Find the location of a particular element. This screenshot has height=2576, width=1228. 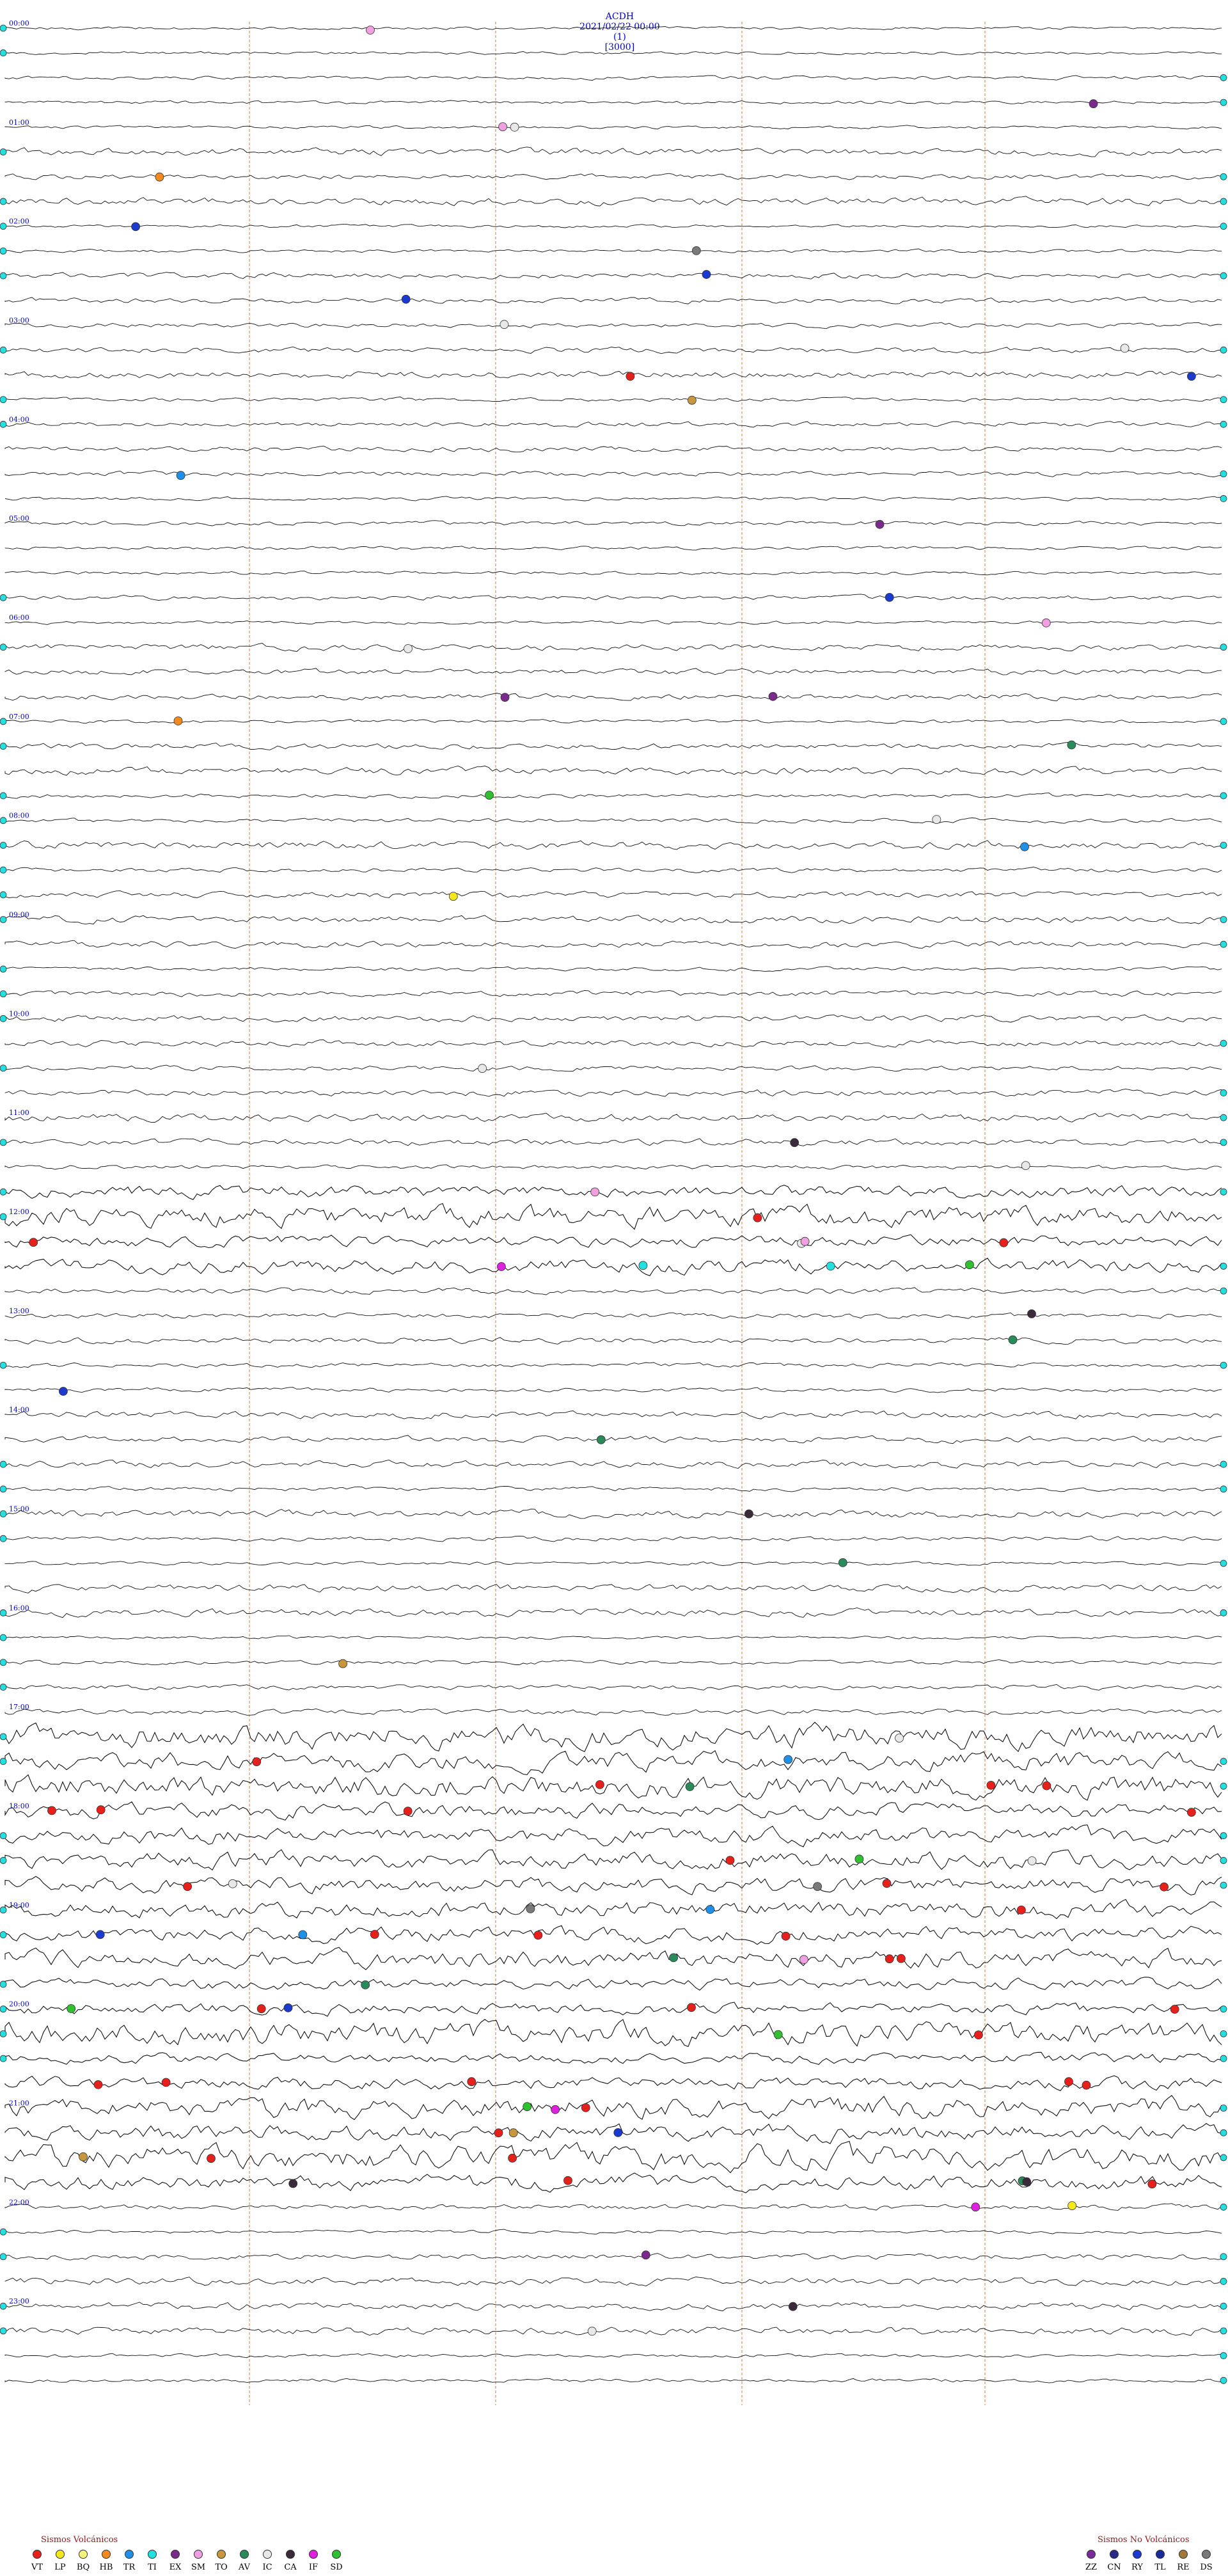

hour-label: 17:00 is located at coordinates (19, 1707).